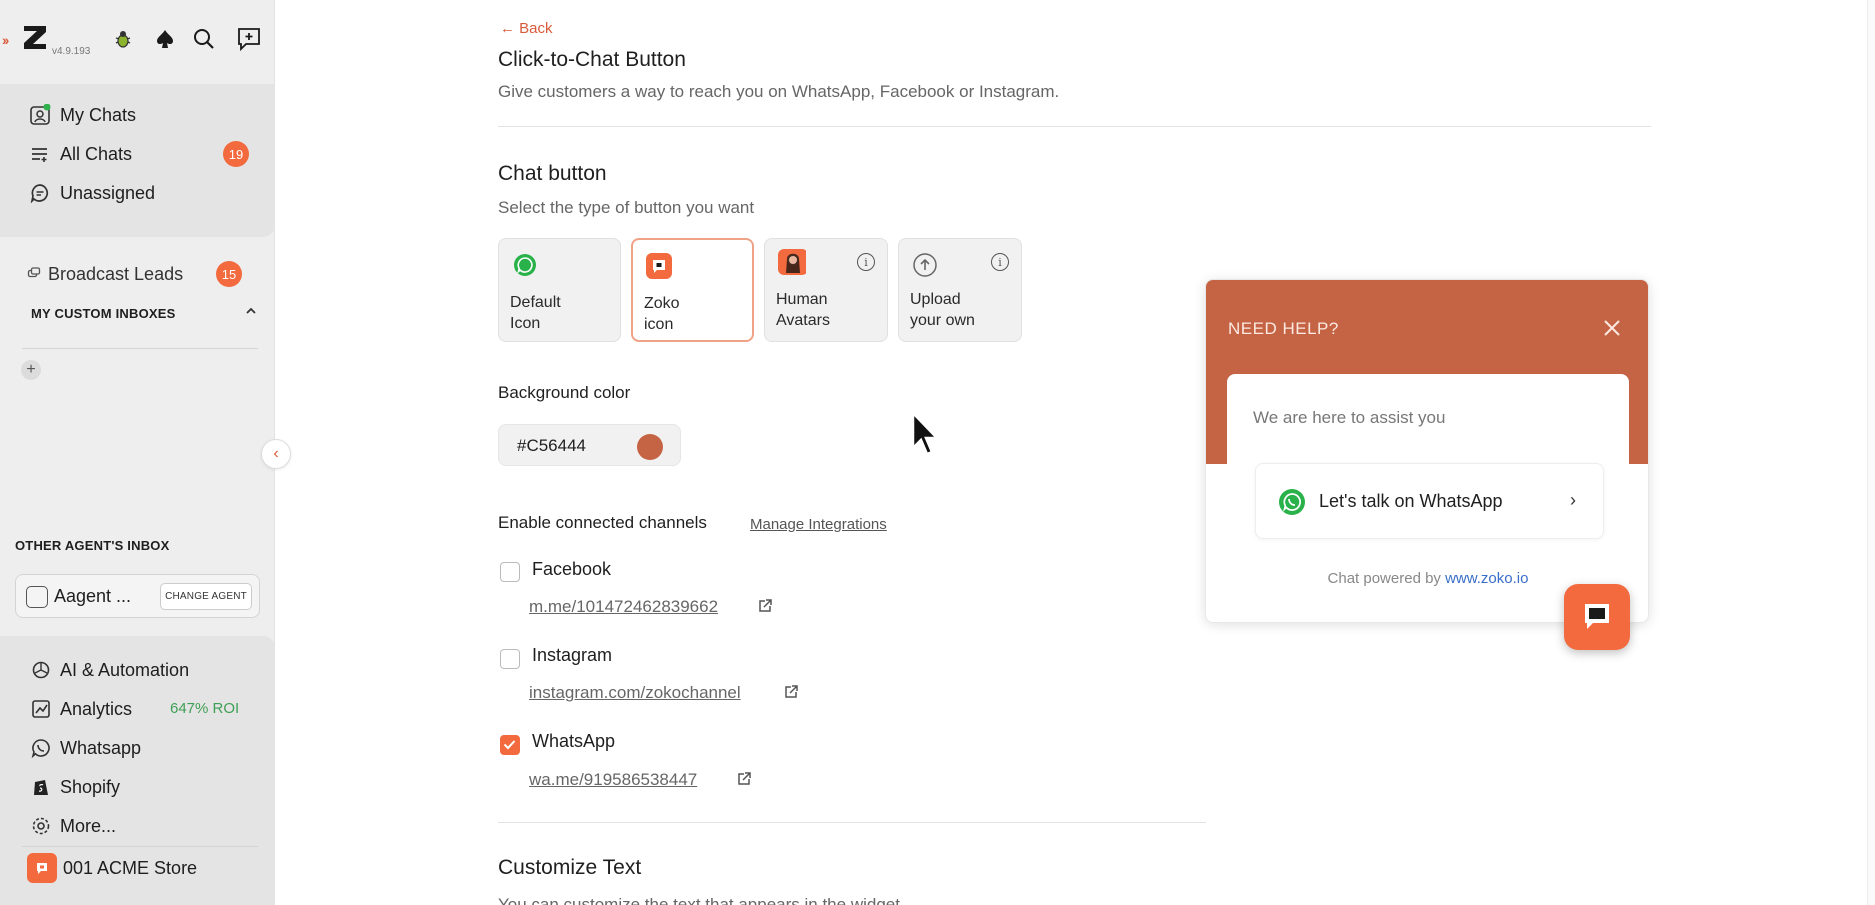 Image resolution: width=1875 pixels, height=905 pixels. I want to click on nav-shopify: Shopify, so click(75, 787).